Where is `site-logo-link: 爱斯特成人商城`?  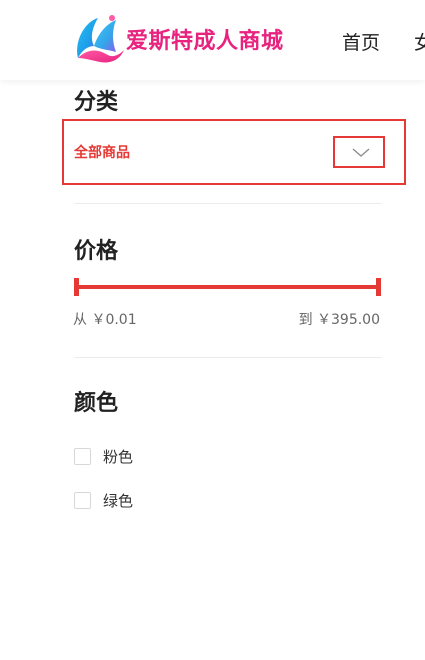 site-logo-link: 爱斯特成人商城 is located at coordinates (178, 39).